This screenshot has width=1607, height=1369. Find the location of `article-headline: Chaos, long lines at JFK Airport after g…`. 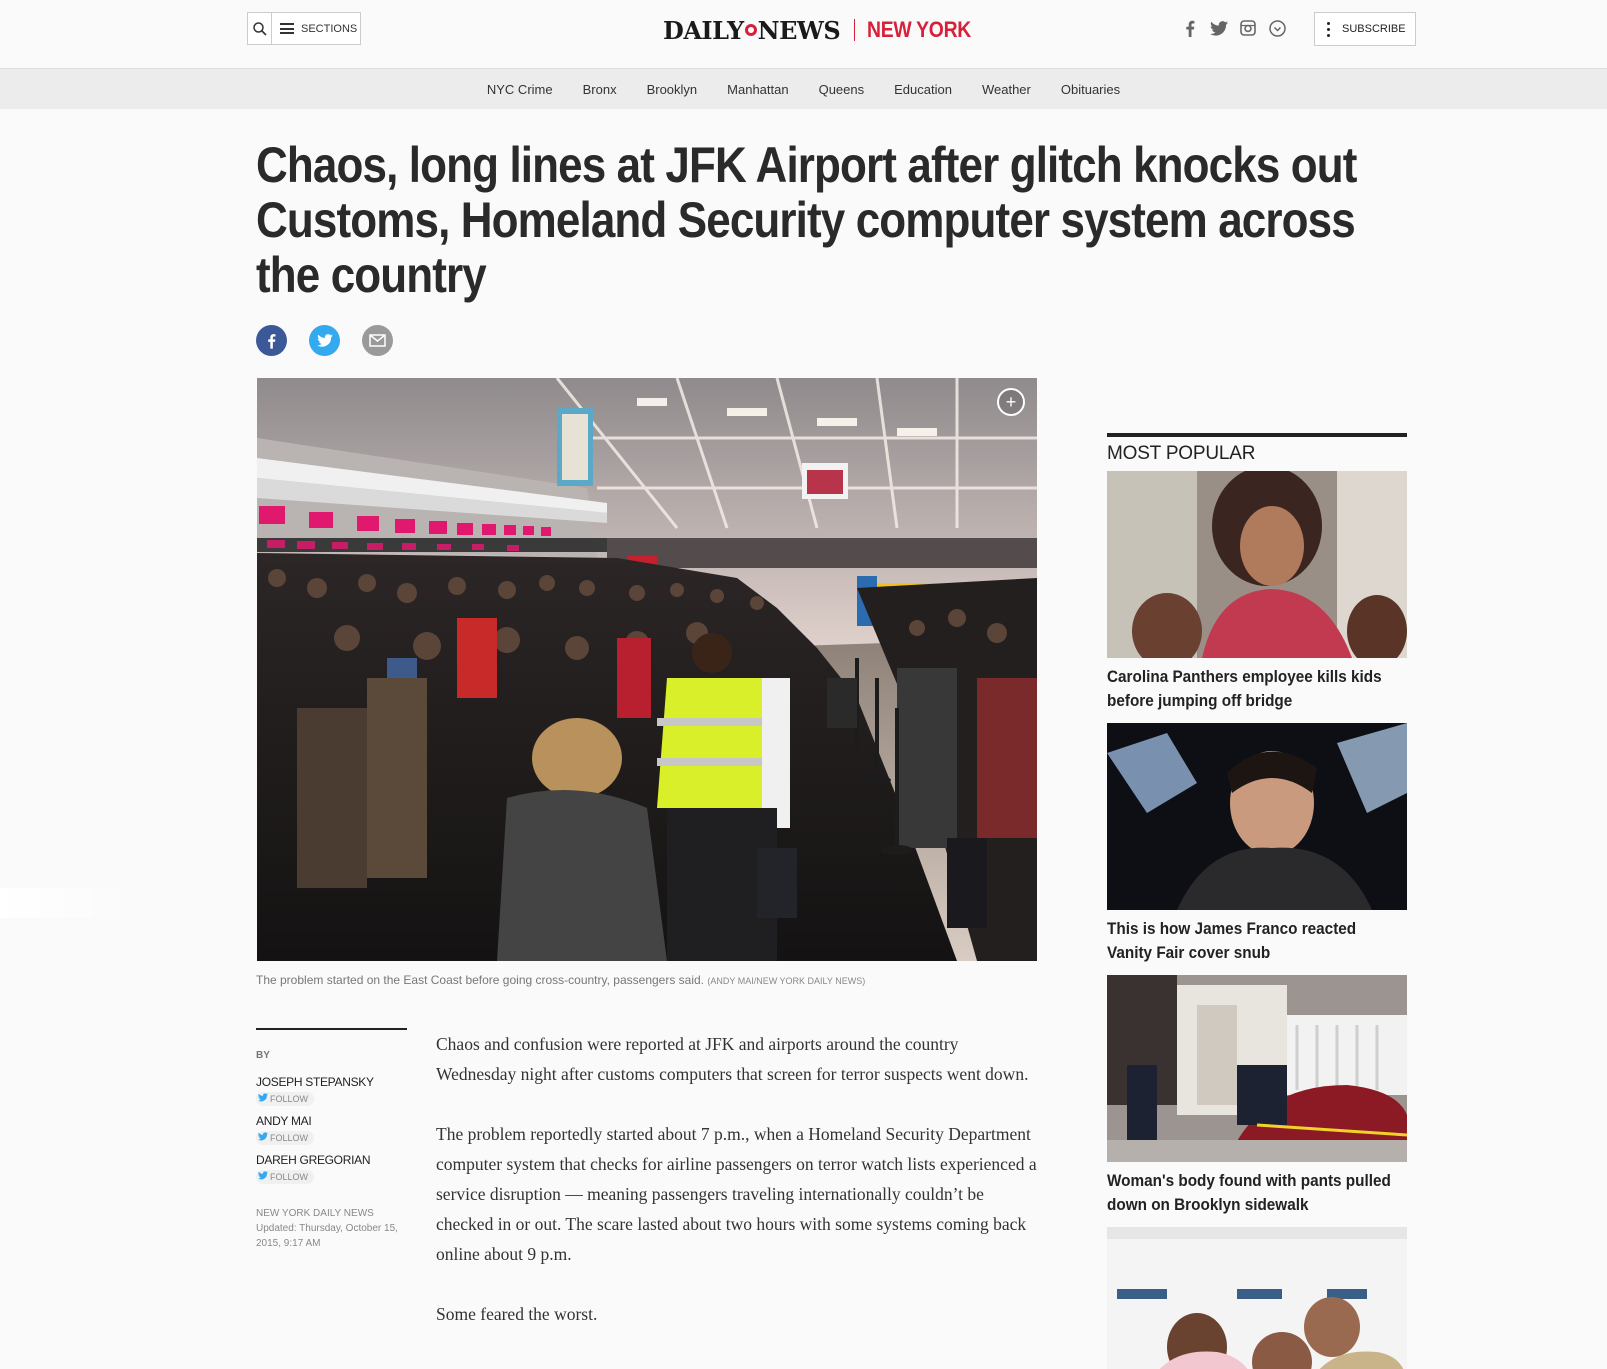

article-headline: Chaos, long lines at JFK Airport after g… is located at coordinates (806, 220).